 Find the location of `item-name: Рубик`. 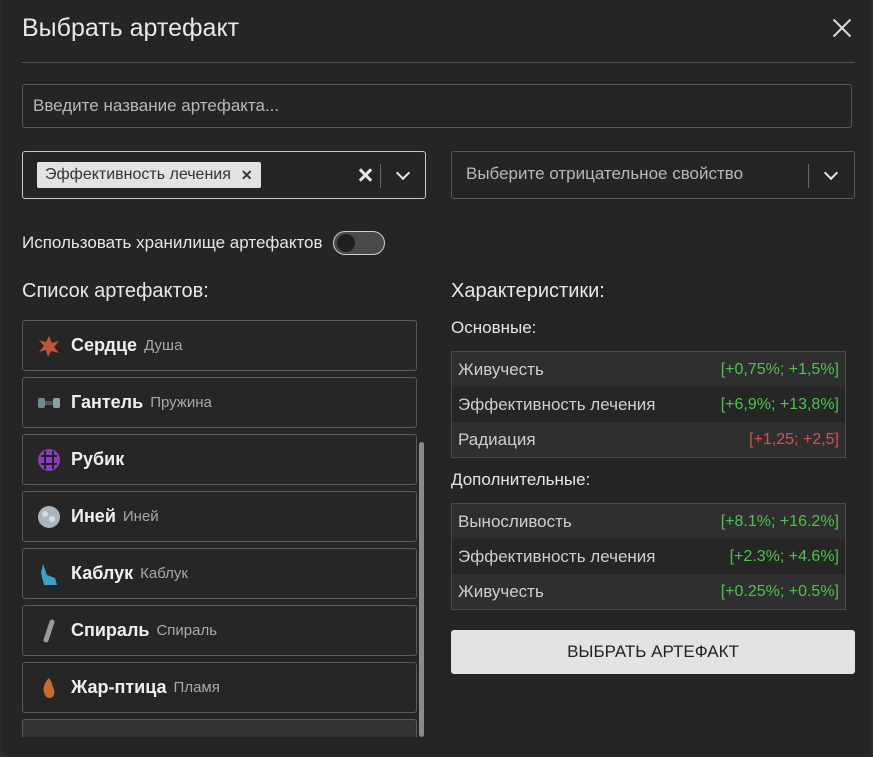

item-name: Рубик is located at coordinates (98, 459).